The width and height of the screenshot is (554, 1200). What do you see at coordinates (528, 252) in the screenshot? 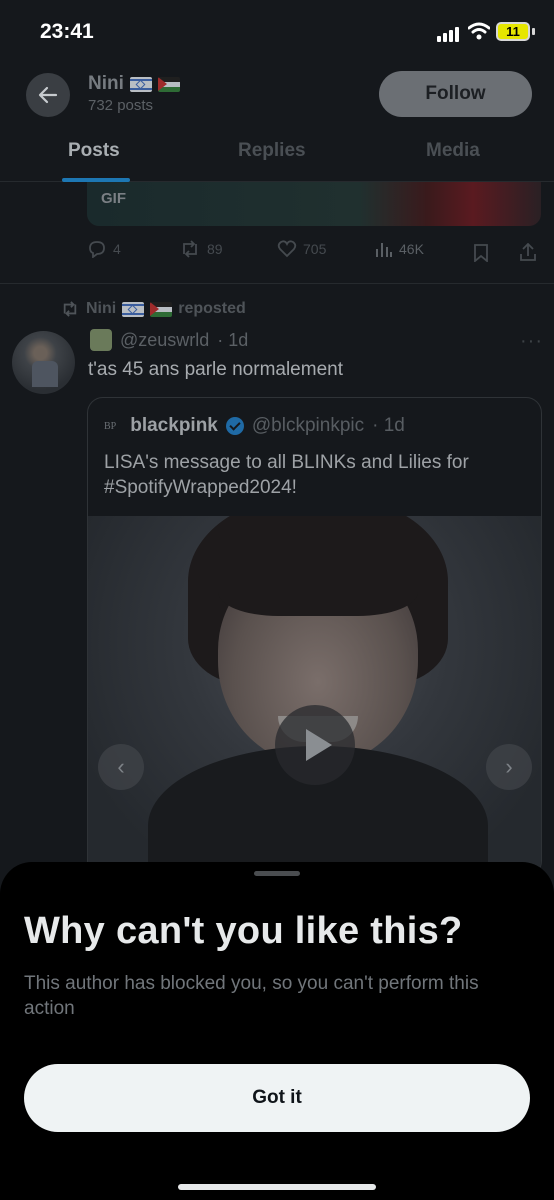
I see `share-icon` at bounding box center [528, 252].